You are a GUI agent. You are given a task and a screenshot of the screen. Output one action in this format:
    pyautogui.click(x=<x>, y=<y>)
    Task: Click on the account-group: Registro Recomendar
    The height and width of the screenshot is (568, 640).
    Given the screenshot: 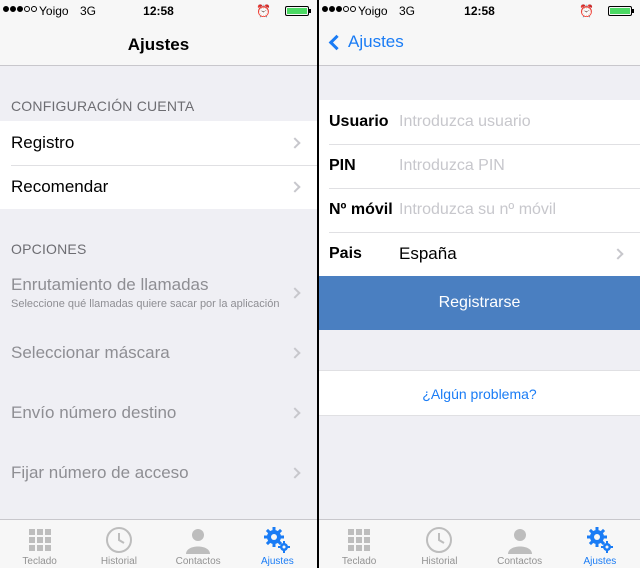 What is the action you would take?
    pyautogui.click(x=158, y=165)
    